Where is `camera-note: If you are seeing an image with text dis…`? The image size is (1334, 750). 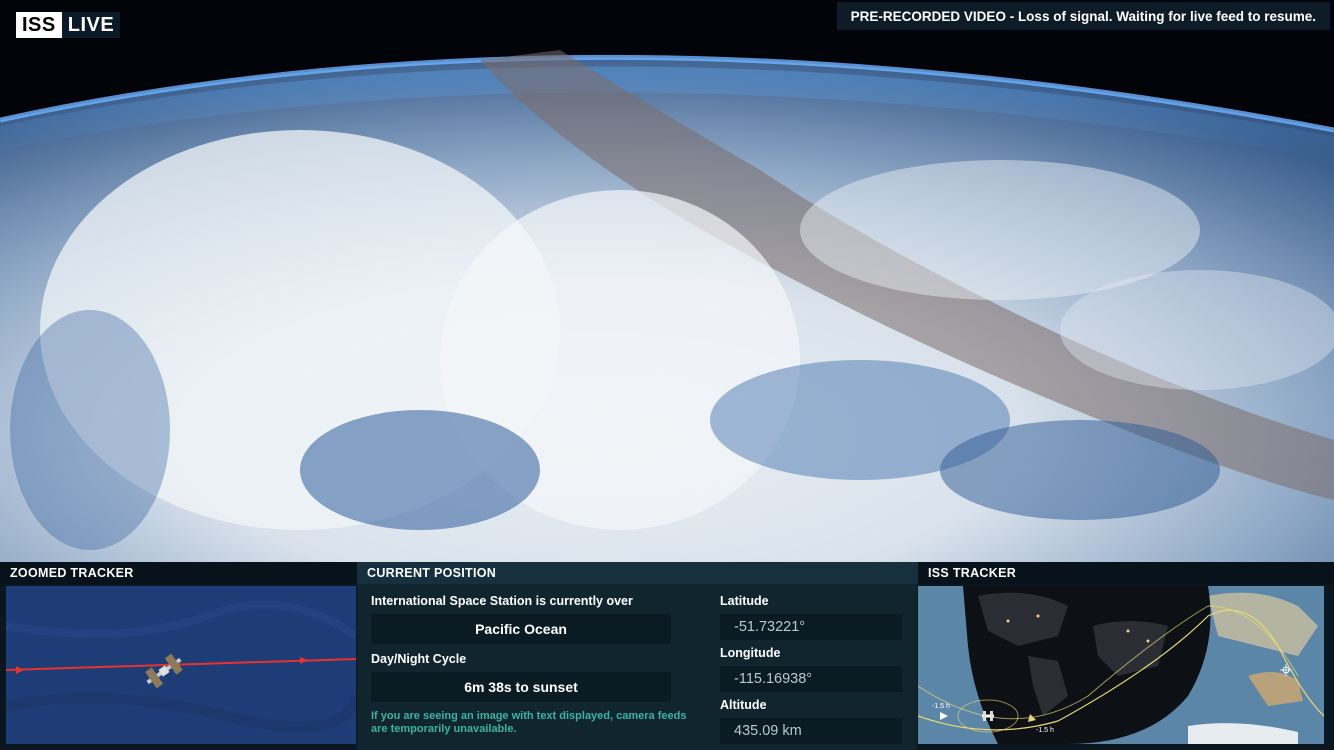
camera-note: If you are seeing an image with text dis… is located at coordinates (529, 722).